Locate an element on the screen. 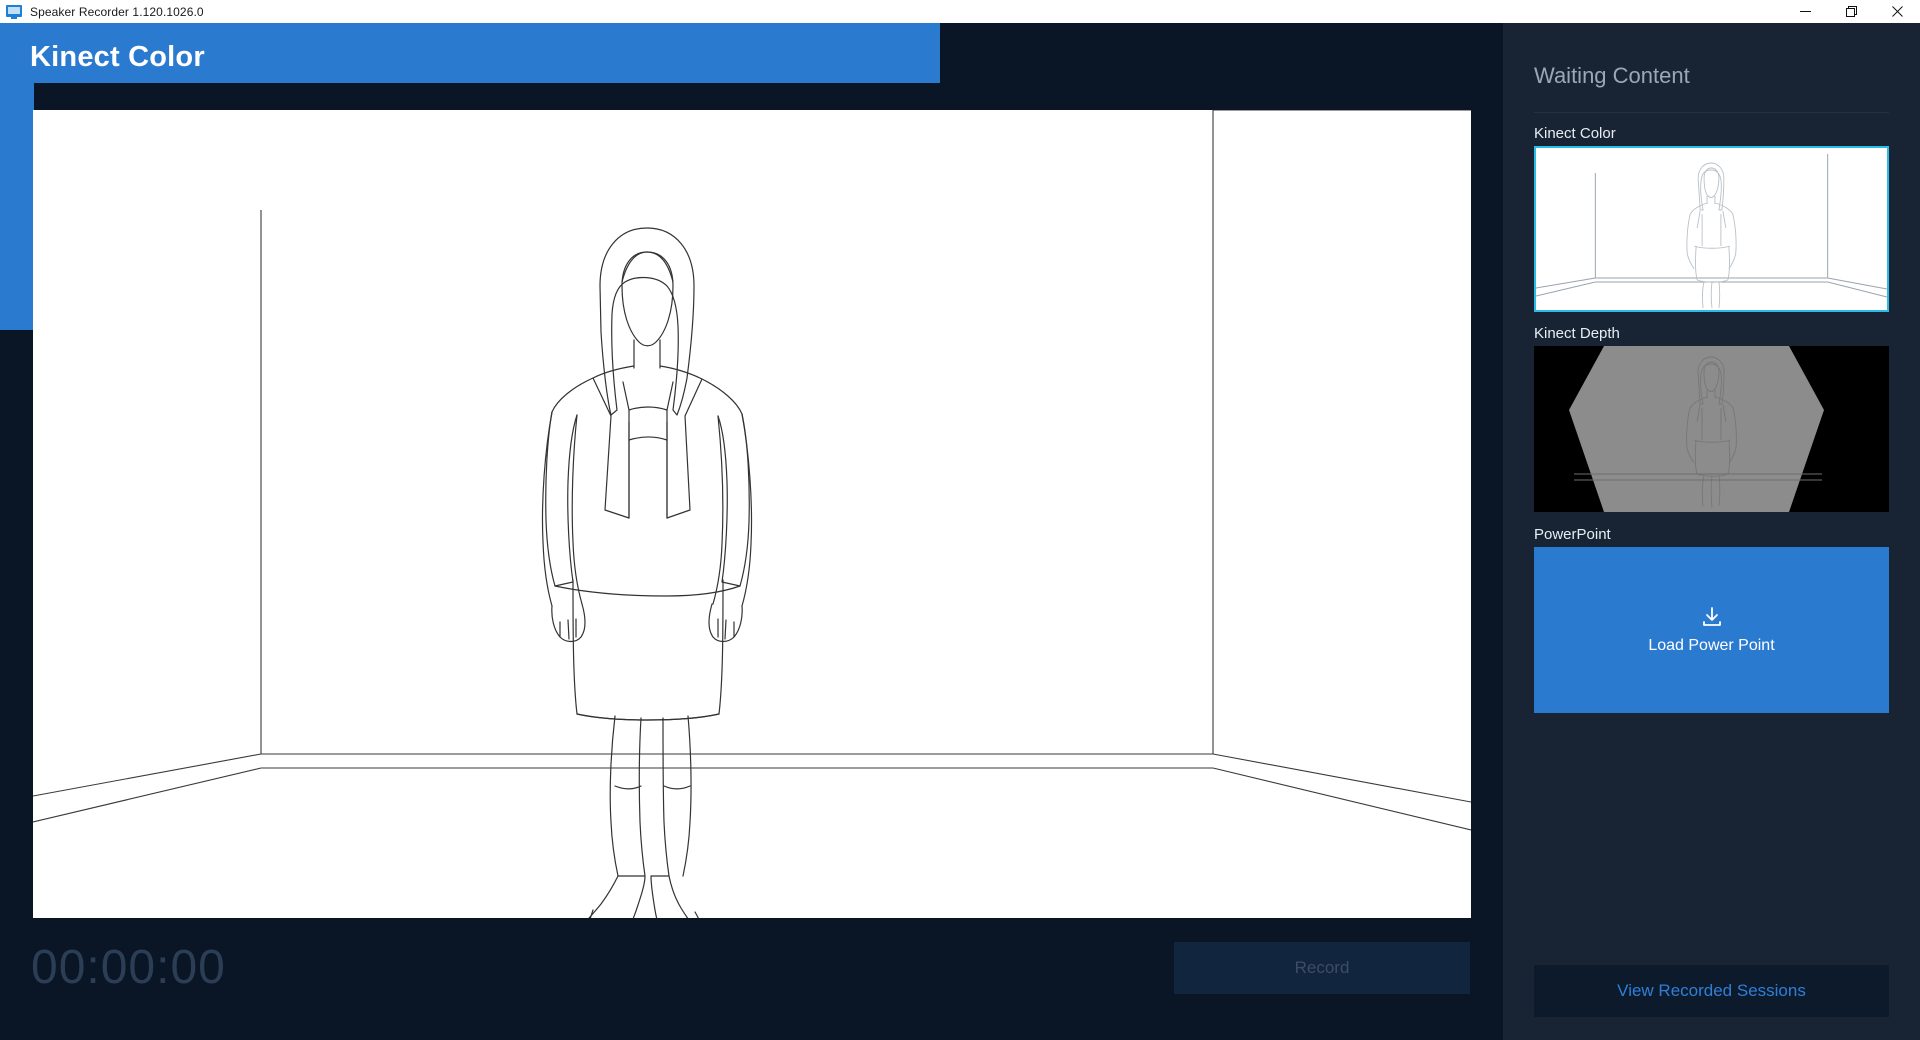  window-title: Speaker Recorder 1.120.1026.0 is located at coordinates (117, 11).